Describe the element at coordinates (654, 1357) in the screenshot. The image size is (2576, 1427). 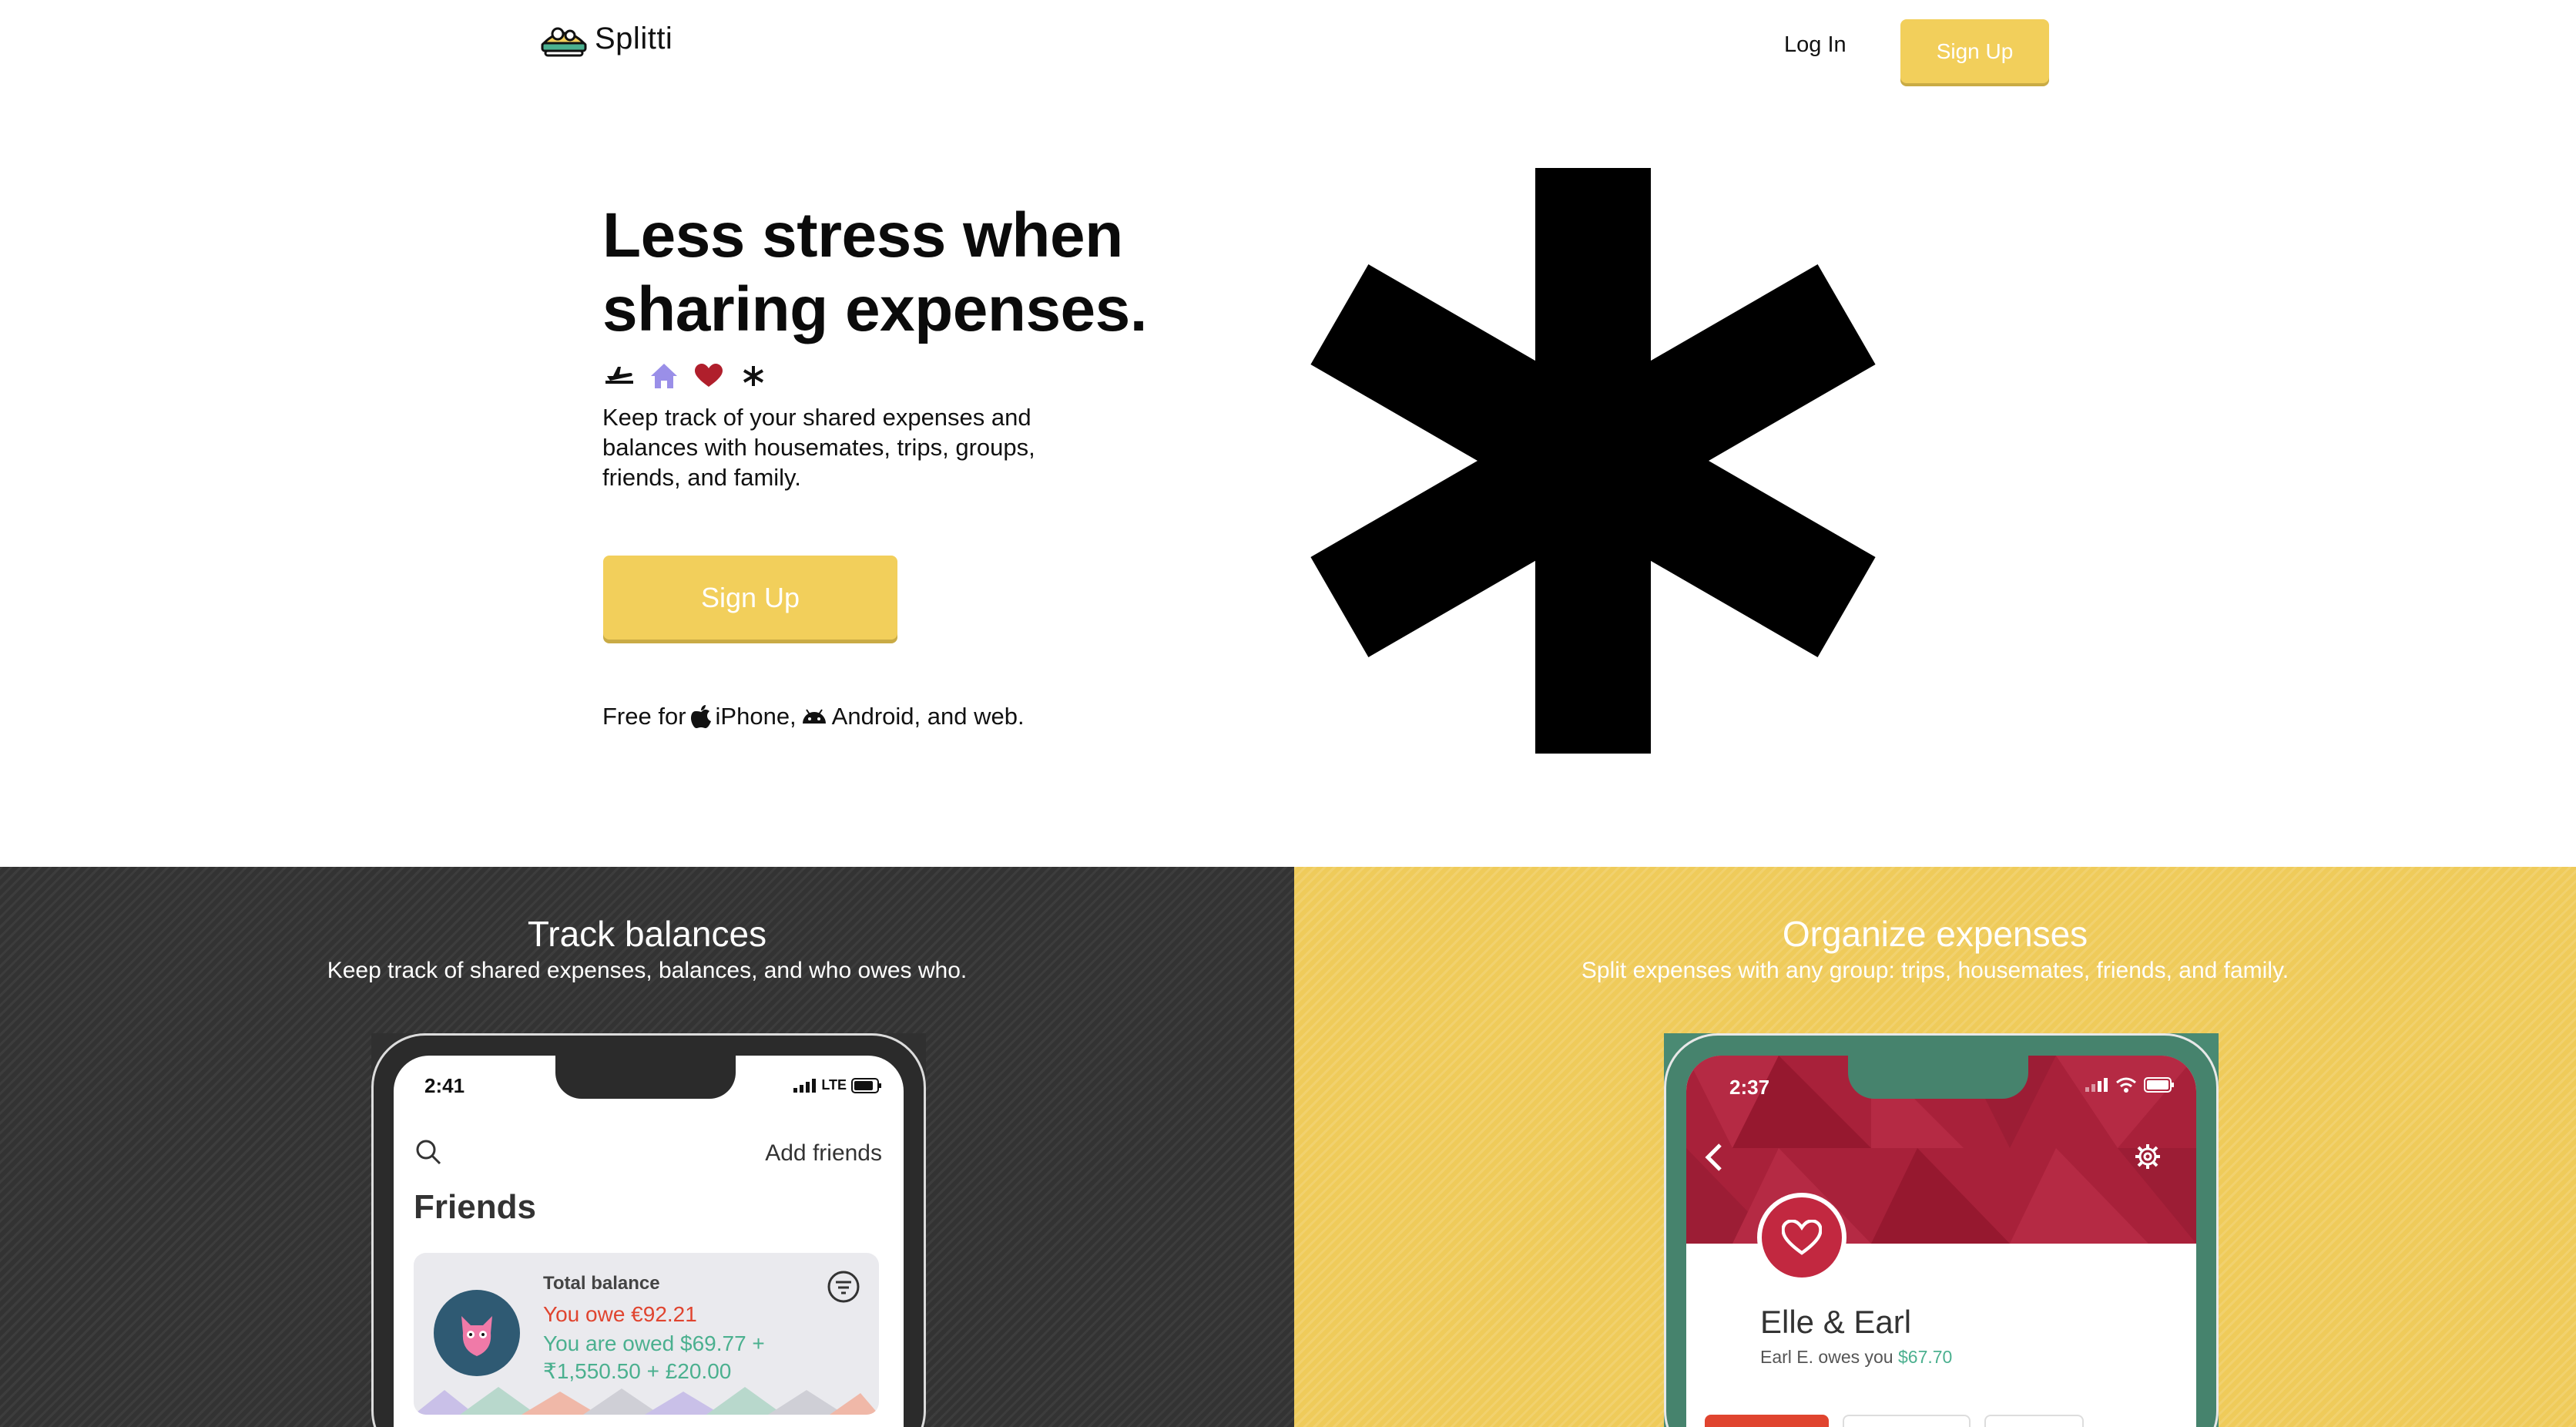
I see `you-are-owed-text: You are owed $69.77 + ₹1,550.50 + £20.00` at that location.